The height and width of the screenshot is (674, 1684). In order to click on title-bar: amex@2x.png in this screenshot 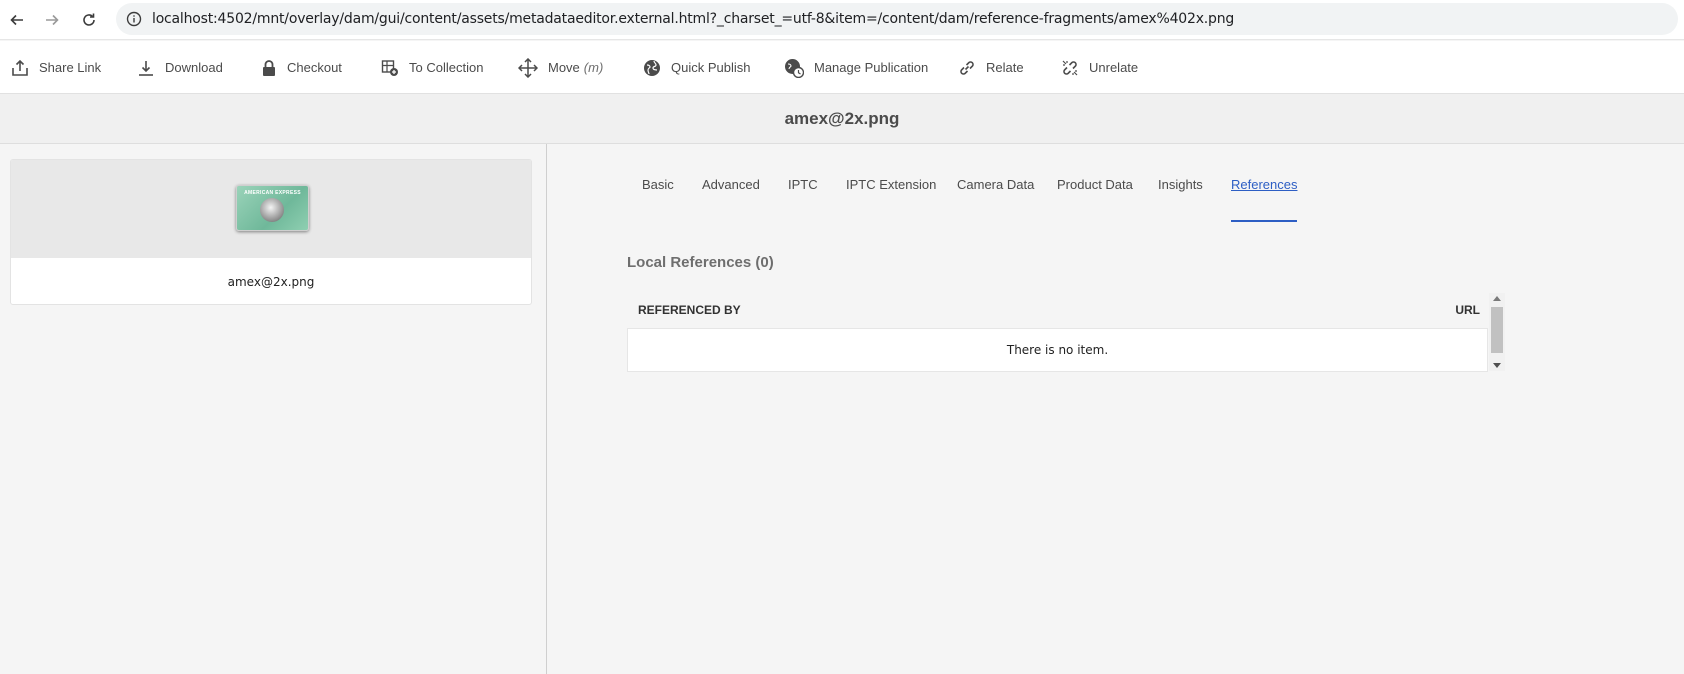, I will do `click(842, 119)`.